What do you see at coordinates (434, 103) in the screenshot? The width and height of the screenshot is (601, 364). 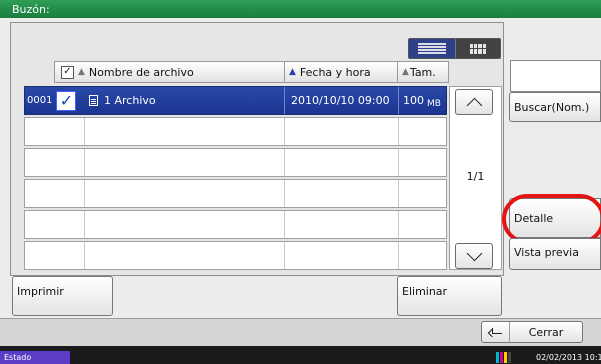 I see `file-size-unit: MB` at bounding box center [434, 103].